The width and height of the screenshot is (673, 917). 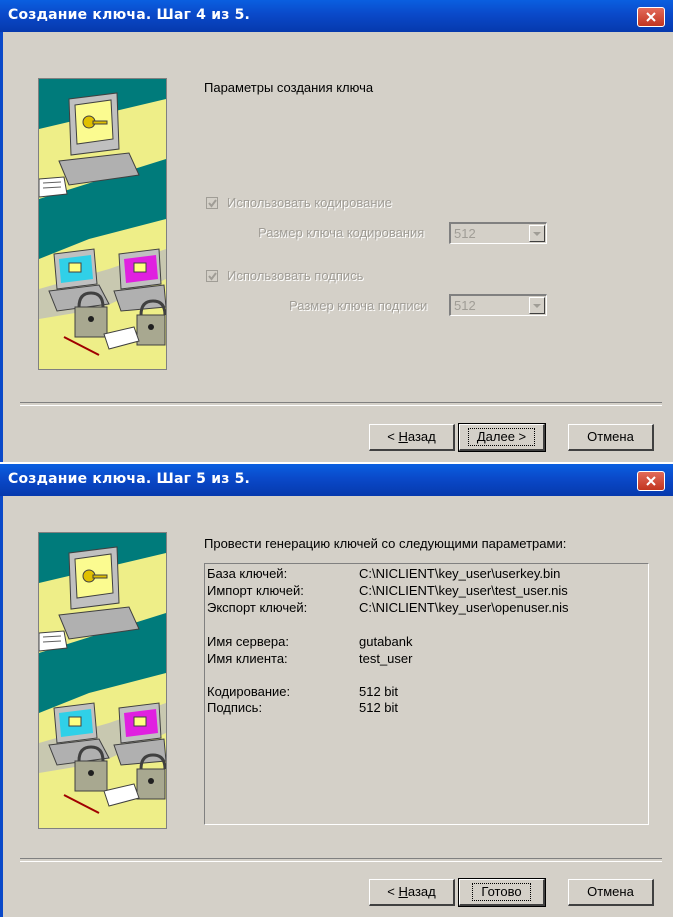 What do you see at coordinates (465, 305) in the screenshot?
I see `signature-key-size-value: 512` at bounding box center [465, 305].